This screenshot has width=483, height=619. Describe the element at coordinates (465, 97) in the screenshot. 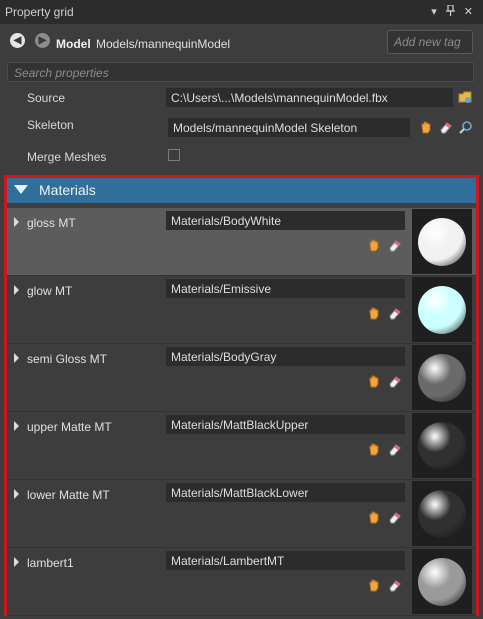

I see `folder-icon` at that location.